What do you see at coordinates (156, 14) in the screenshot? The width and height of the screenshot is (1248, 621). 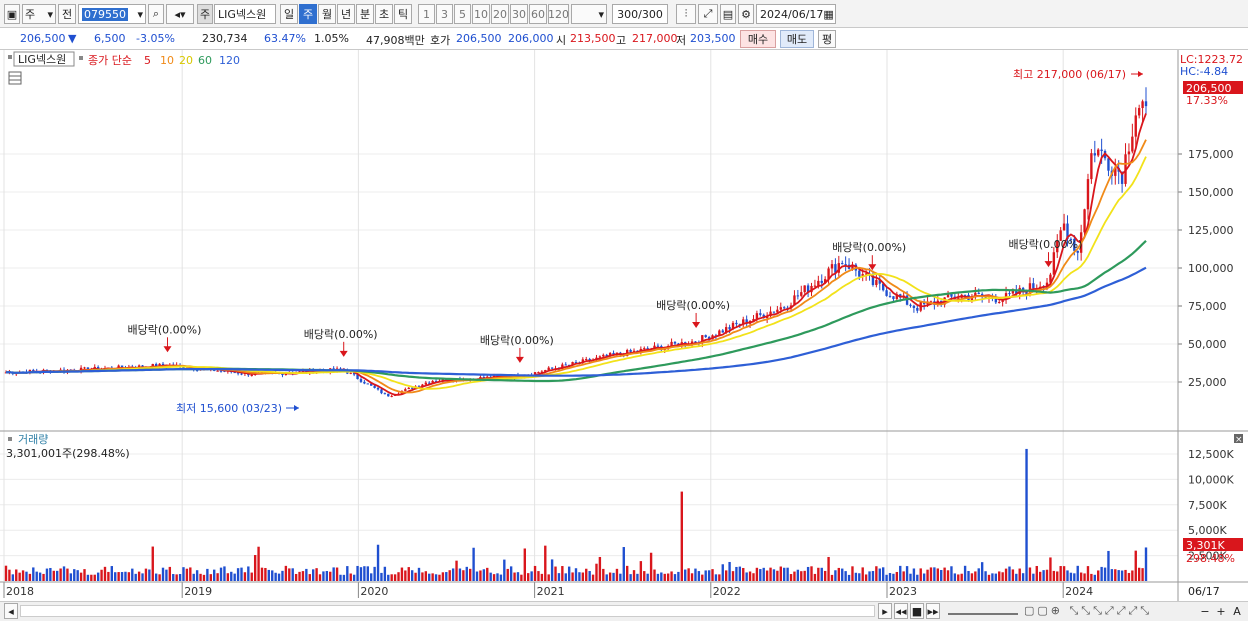 I see `search-icon: ⌕` at bounding box center [156, 14].